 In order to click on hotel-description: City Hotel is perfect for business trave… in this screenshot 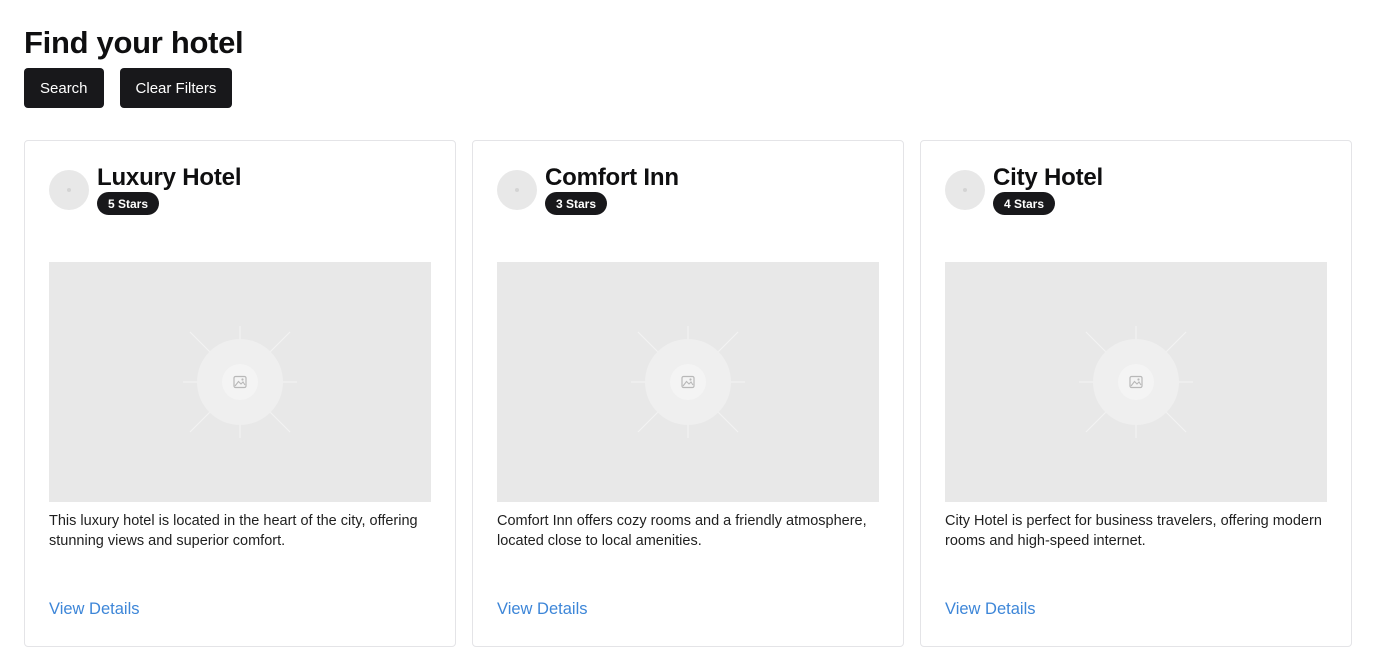, I will do `click(1133, 531)`.